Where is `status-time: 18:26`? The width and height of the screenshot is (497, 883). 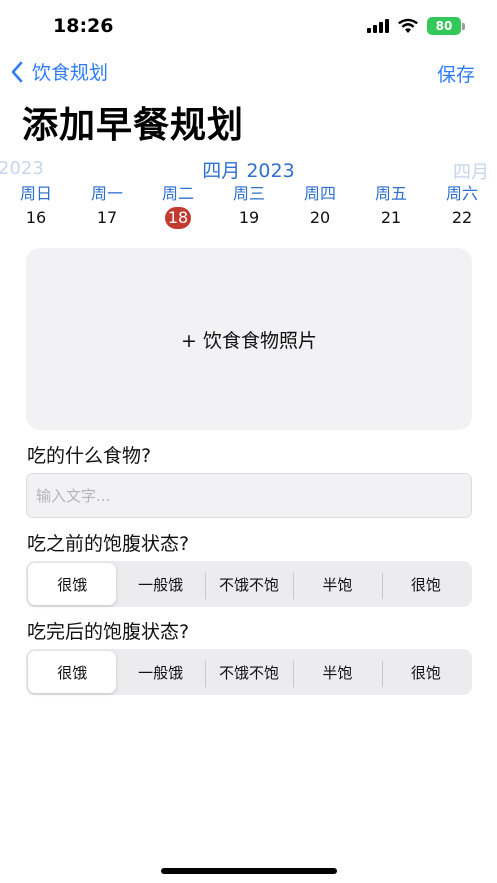
status-time: 18:26 is located at coordinates (83, 26).